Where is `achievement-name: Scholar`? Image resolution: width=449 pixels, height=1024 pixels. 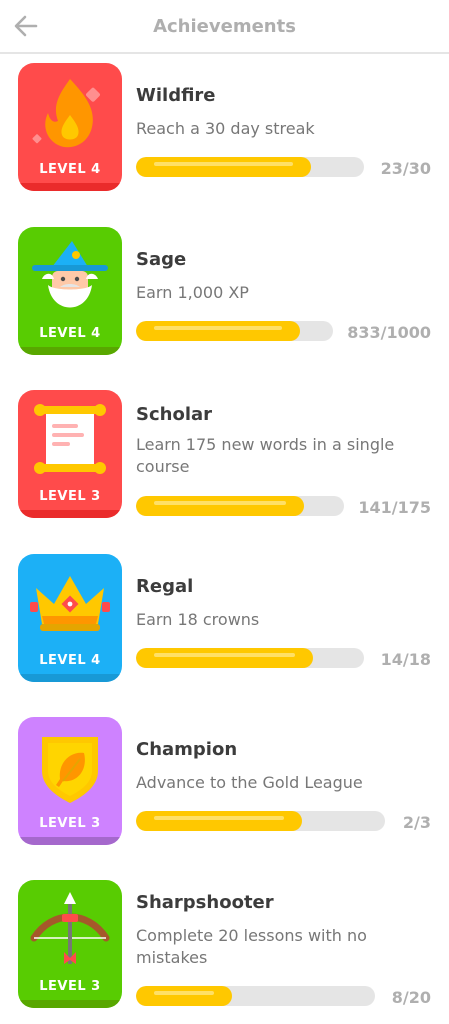 achievement-name: Scholar is located at coordinates (174, 414).